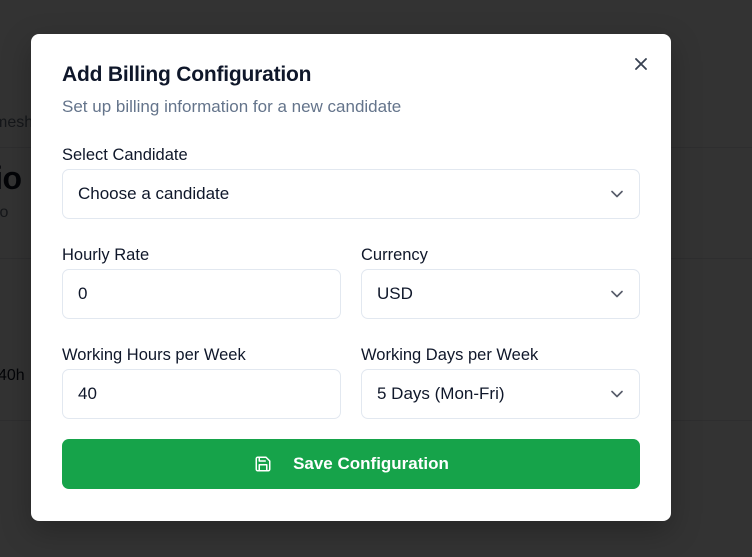  What do you see at coordinates (154, 355) in the screenshot?
I see `hours-per-week-label: Working Hours per Week` at bounding box center [154, 355].